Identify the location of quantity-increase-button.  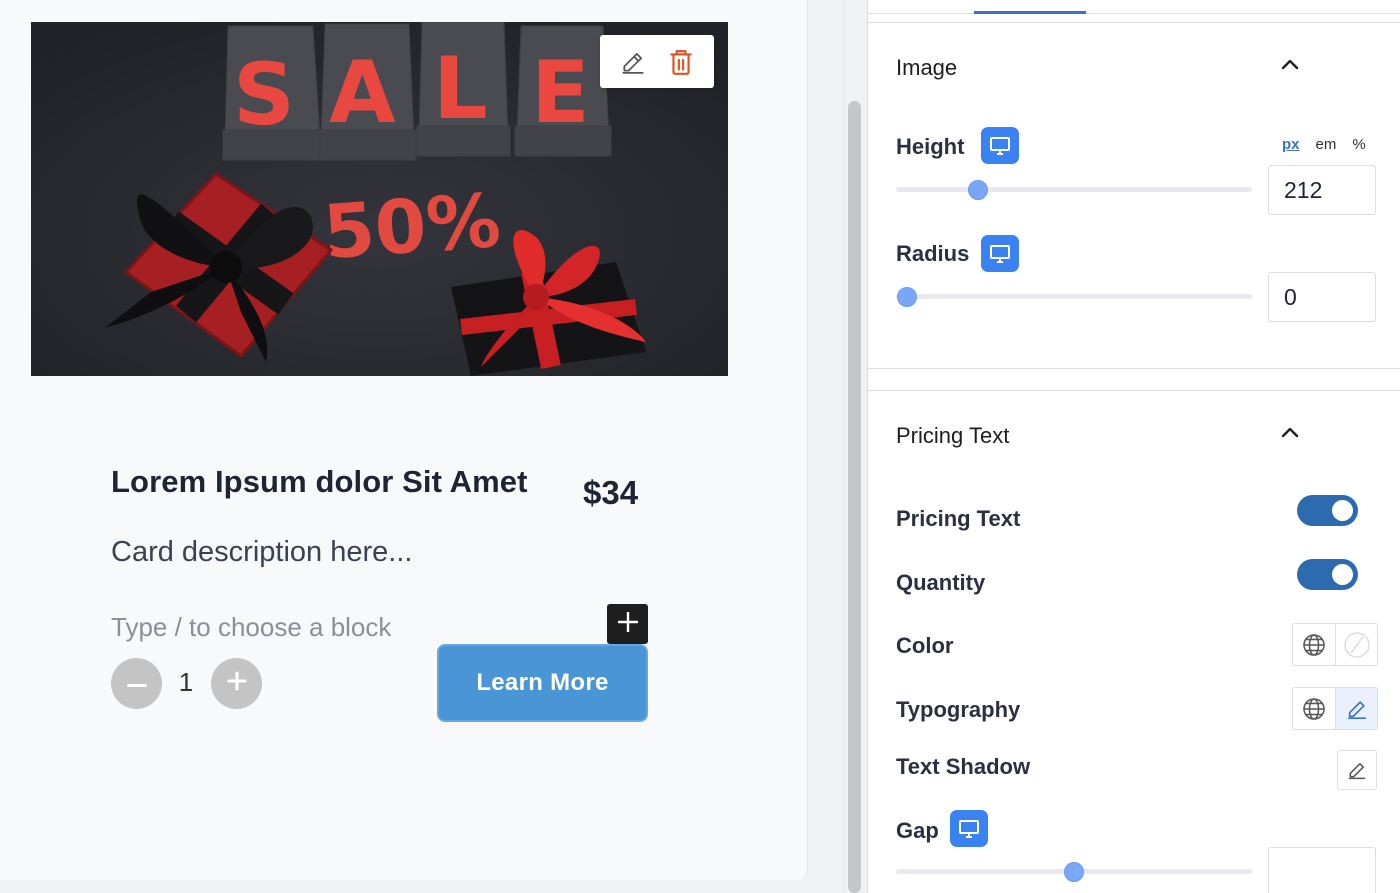
(236, 683).